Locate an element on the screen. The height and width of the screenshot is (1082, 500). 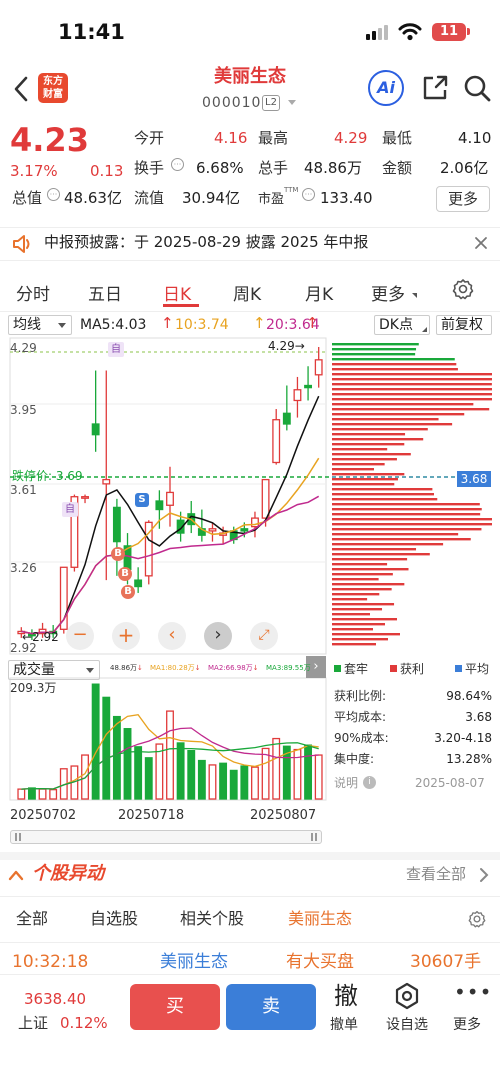
filter-all: 全部 is located at coordinates (32, 919).